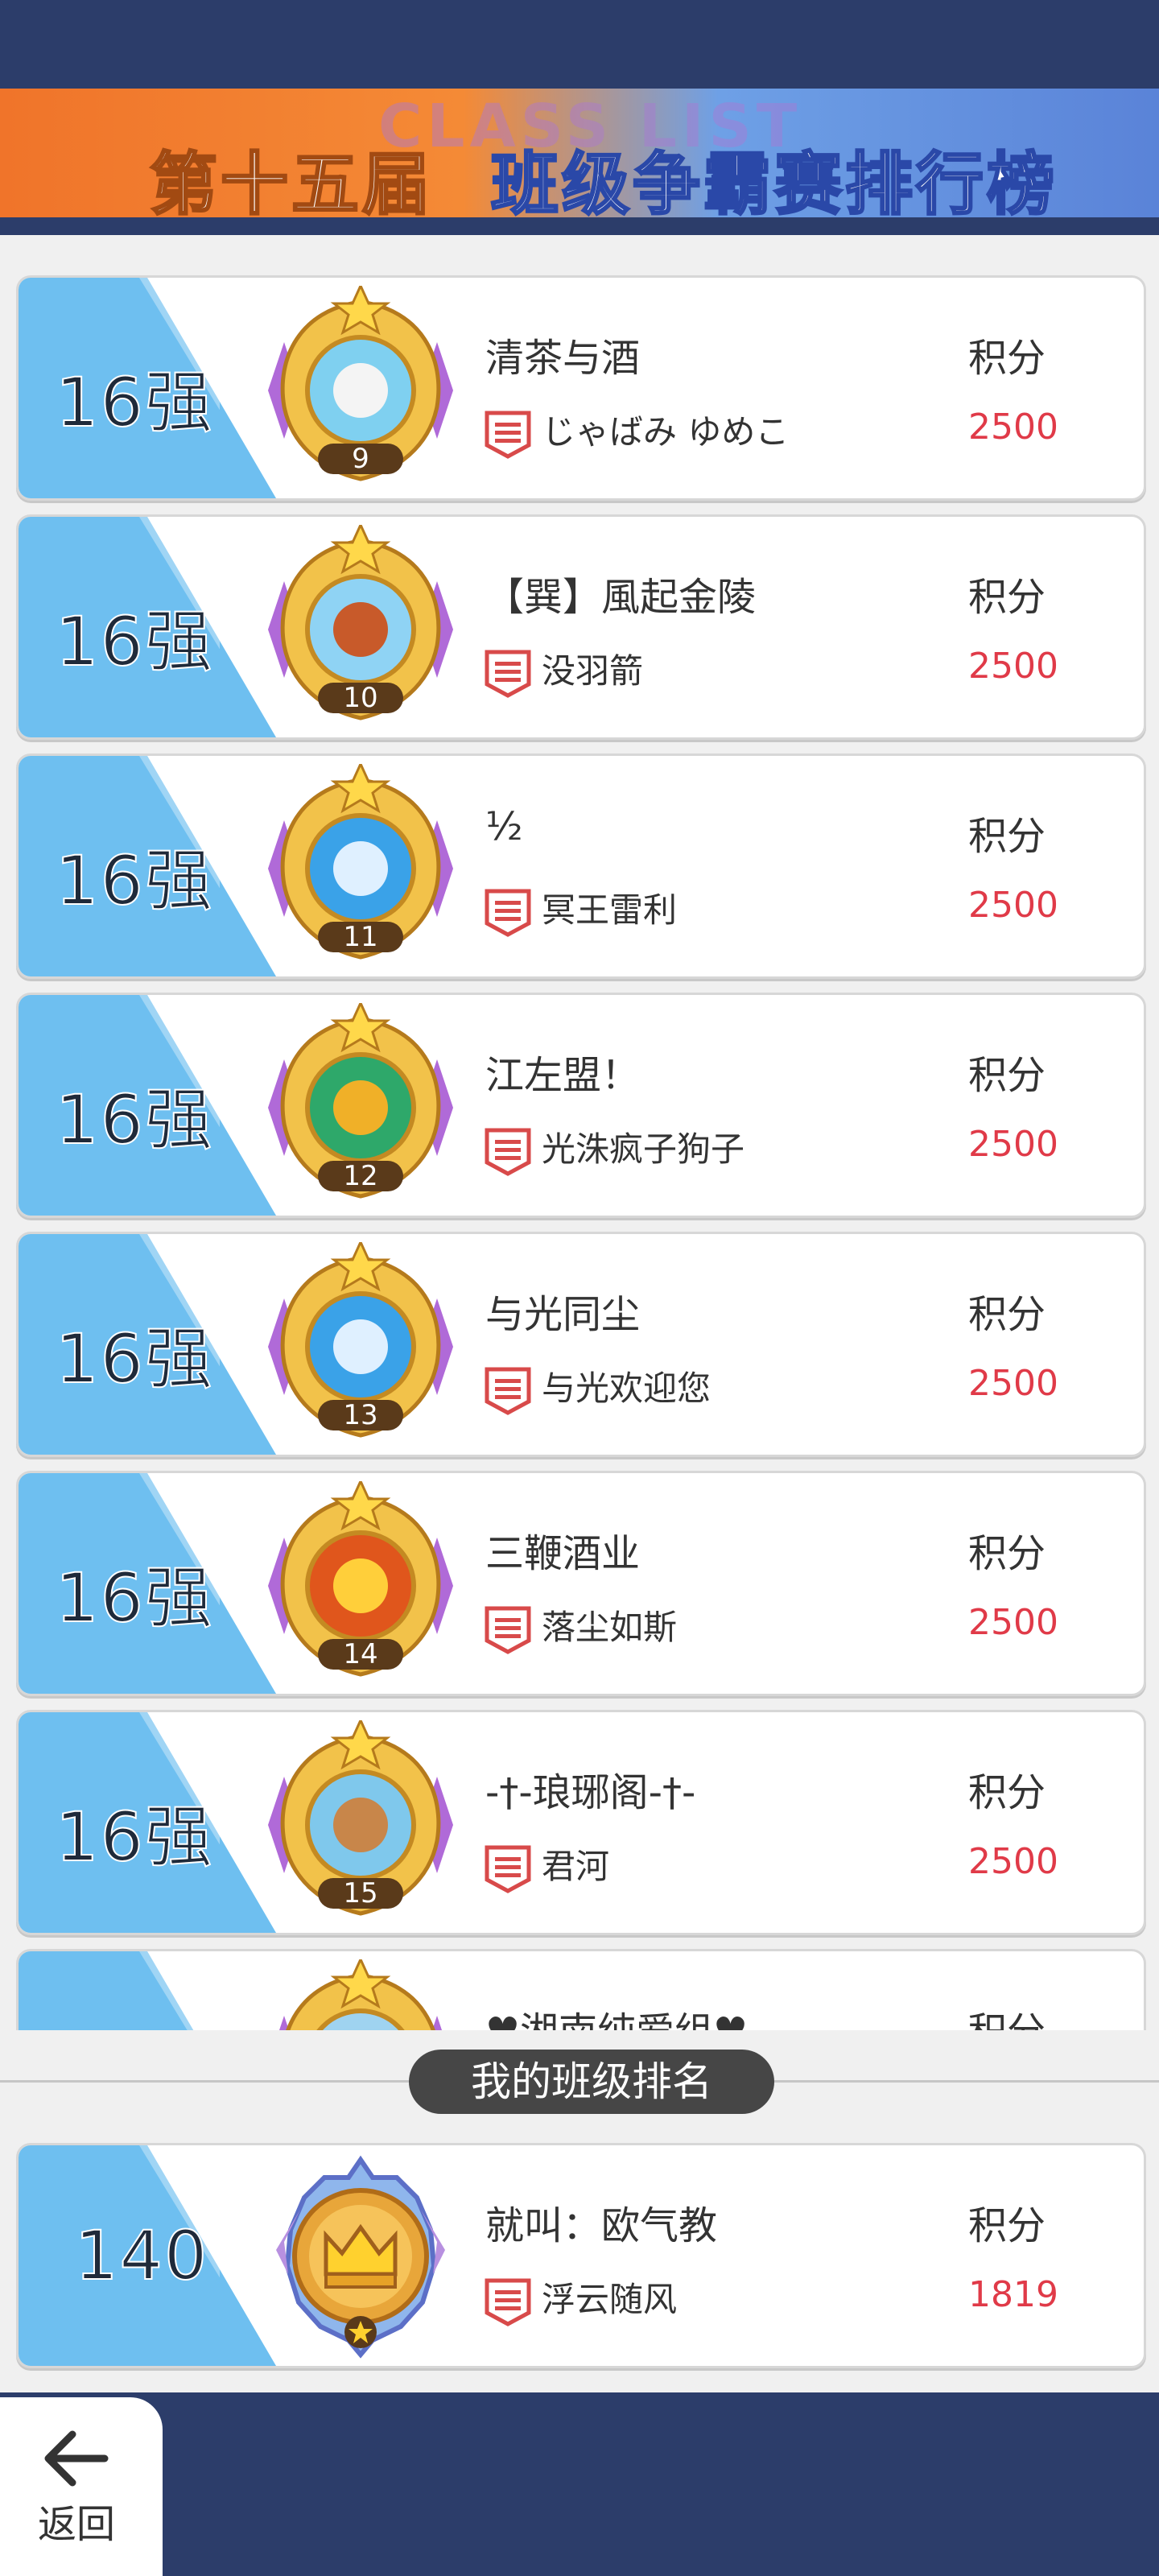 This screenshot has width=1159, height=2576. What do you see at coordinates (610, 2299) in the screenshot?
I see `my-class-leader-name: 浮云随风` at bounding box center [610, 2299].